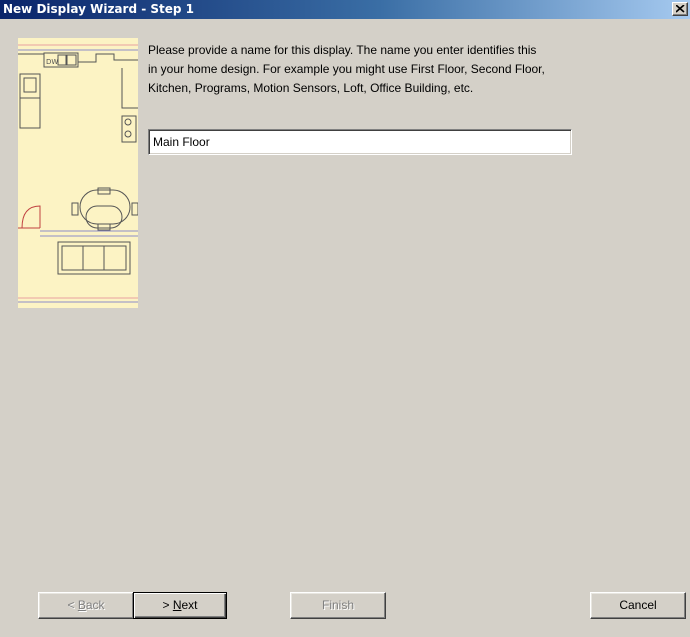 Image resolution: width=690 pixels, height=637 pixels. I want to click on close-button, so click(680, 9).